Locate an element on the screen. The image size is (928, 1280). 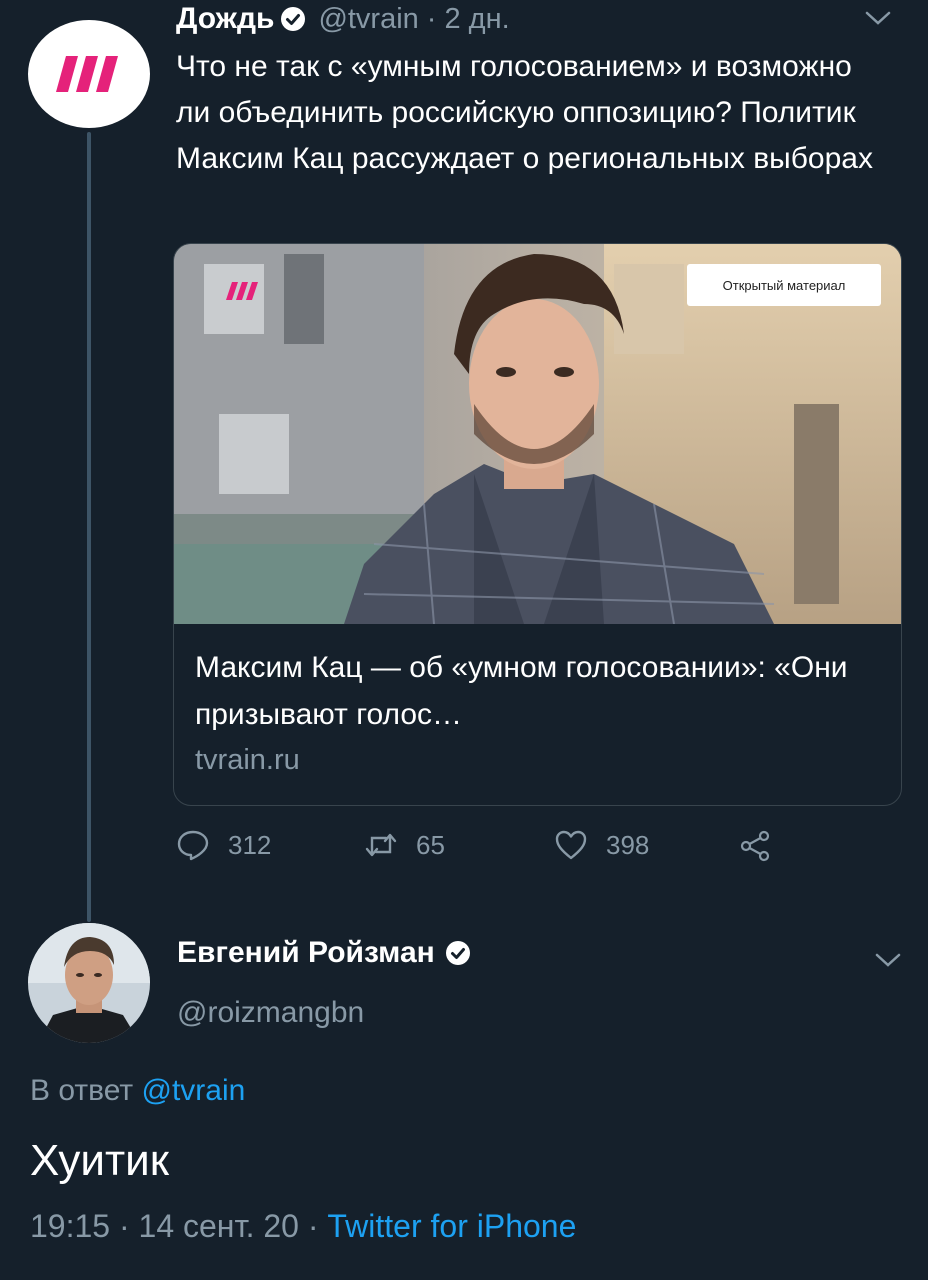
author-handle: @roizmangbn is located at coordinates (270, 1013).